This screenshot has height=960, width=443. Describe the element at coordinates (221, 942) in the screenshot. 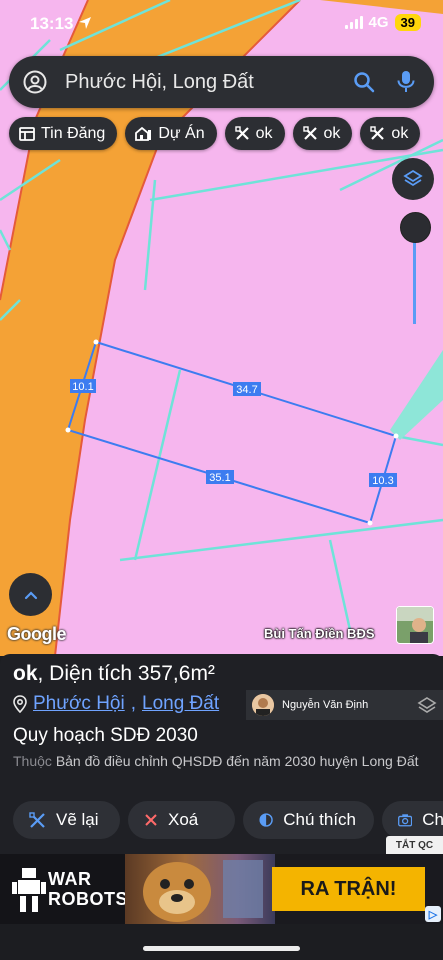

I see `home-area` at that location.